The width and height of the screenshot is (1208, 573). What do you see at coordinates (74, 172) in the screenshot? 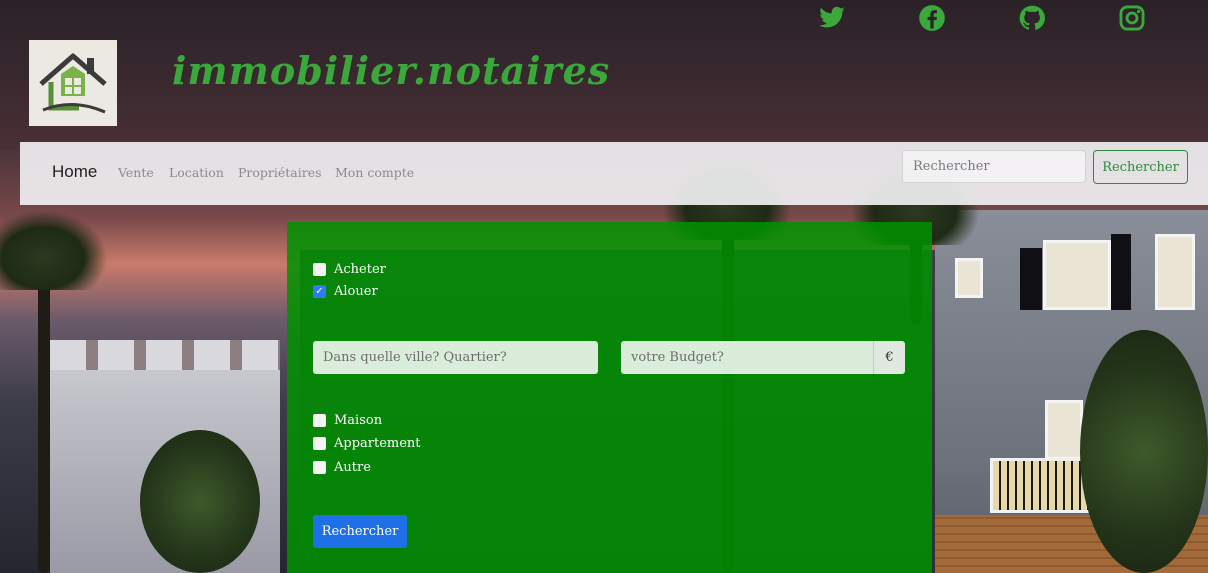
I see `nav-home: Home` at bounding box center [74, 172].